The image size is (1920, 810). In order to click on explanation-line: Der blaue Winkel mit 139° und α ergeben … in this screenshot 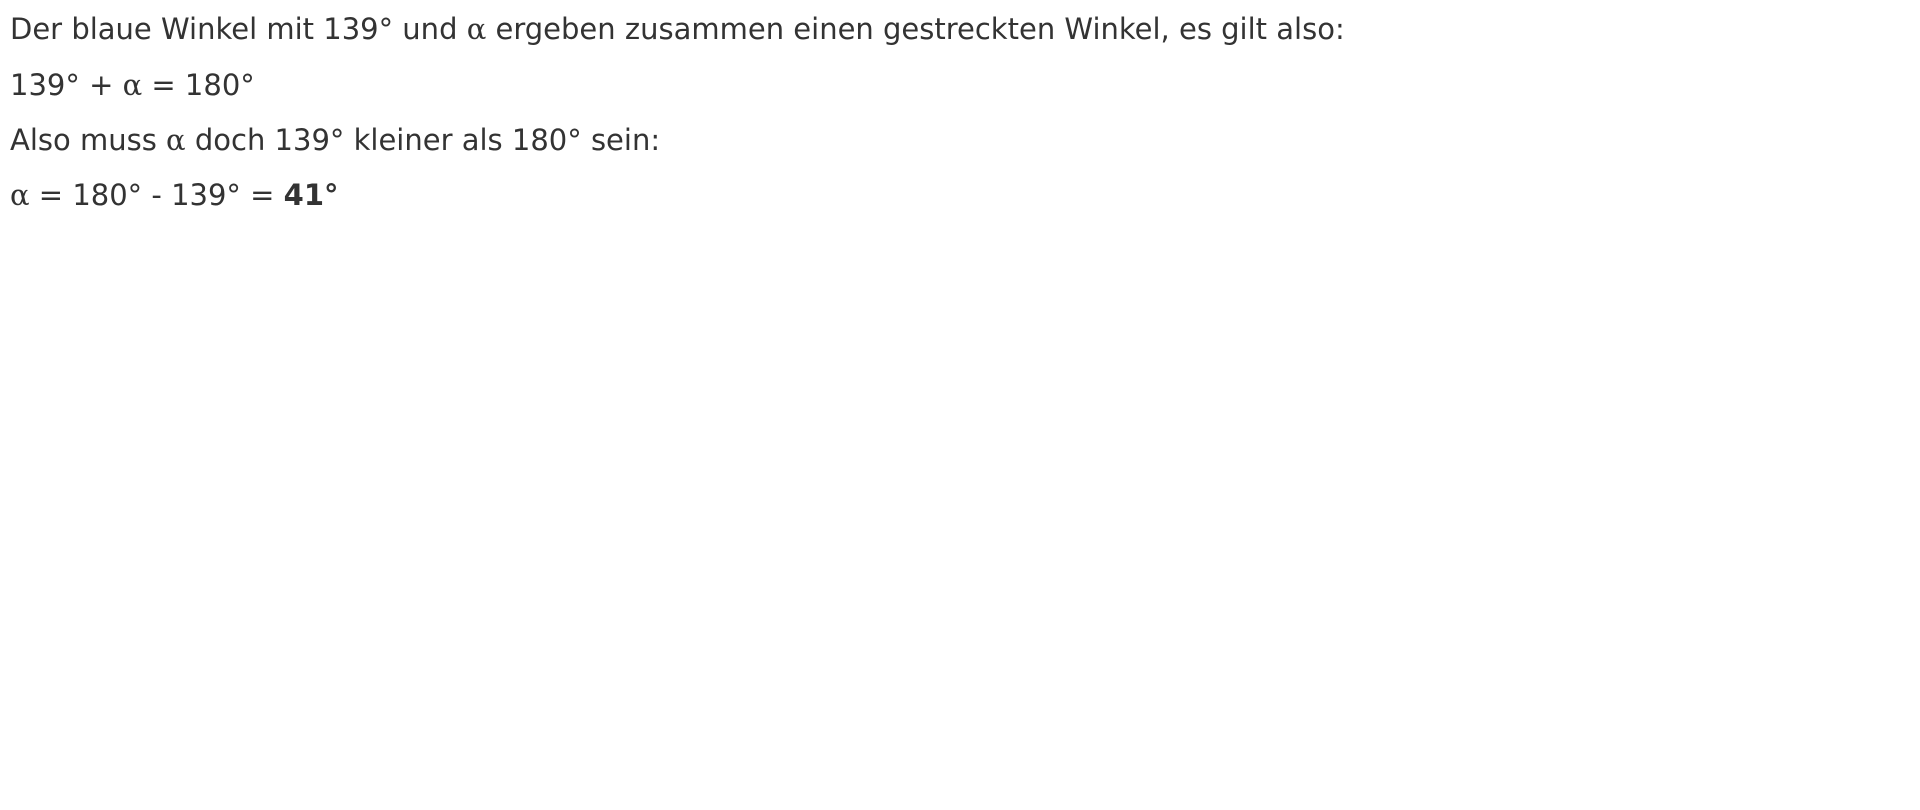, I will do `click(677, 29)`.